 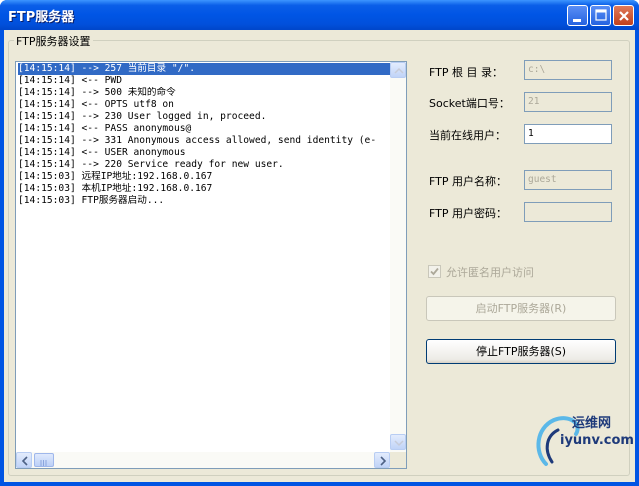 What do you see at coordinates (398, 257) in the screenshot?
I see `vertical-scrollbar` at bounding box center [398, 257].